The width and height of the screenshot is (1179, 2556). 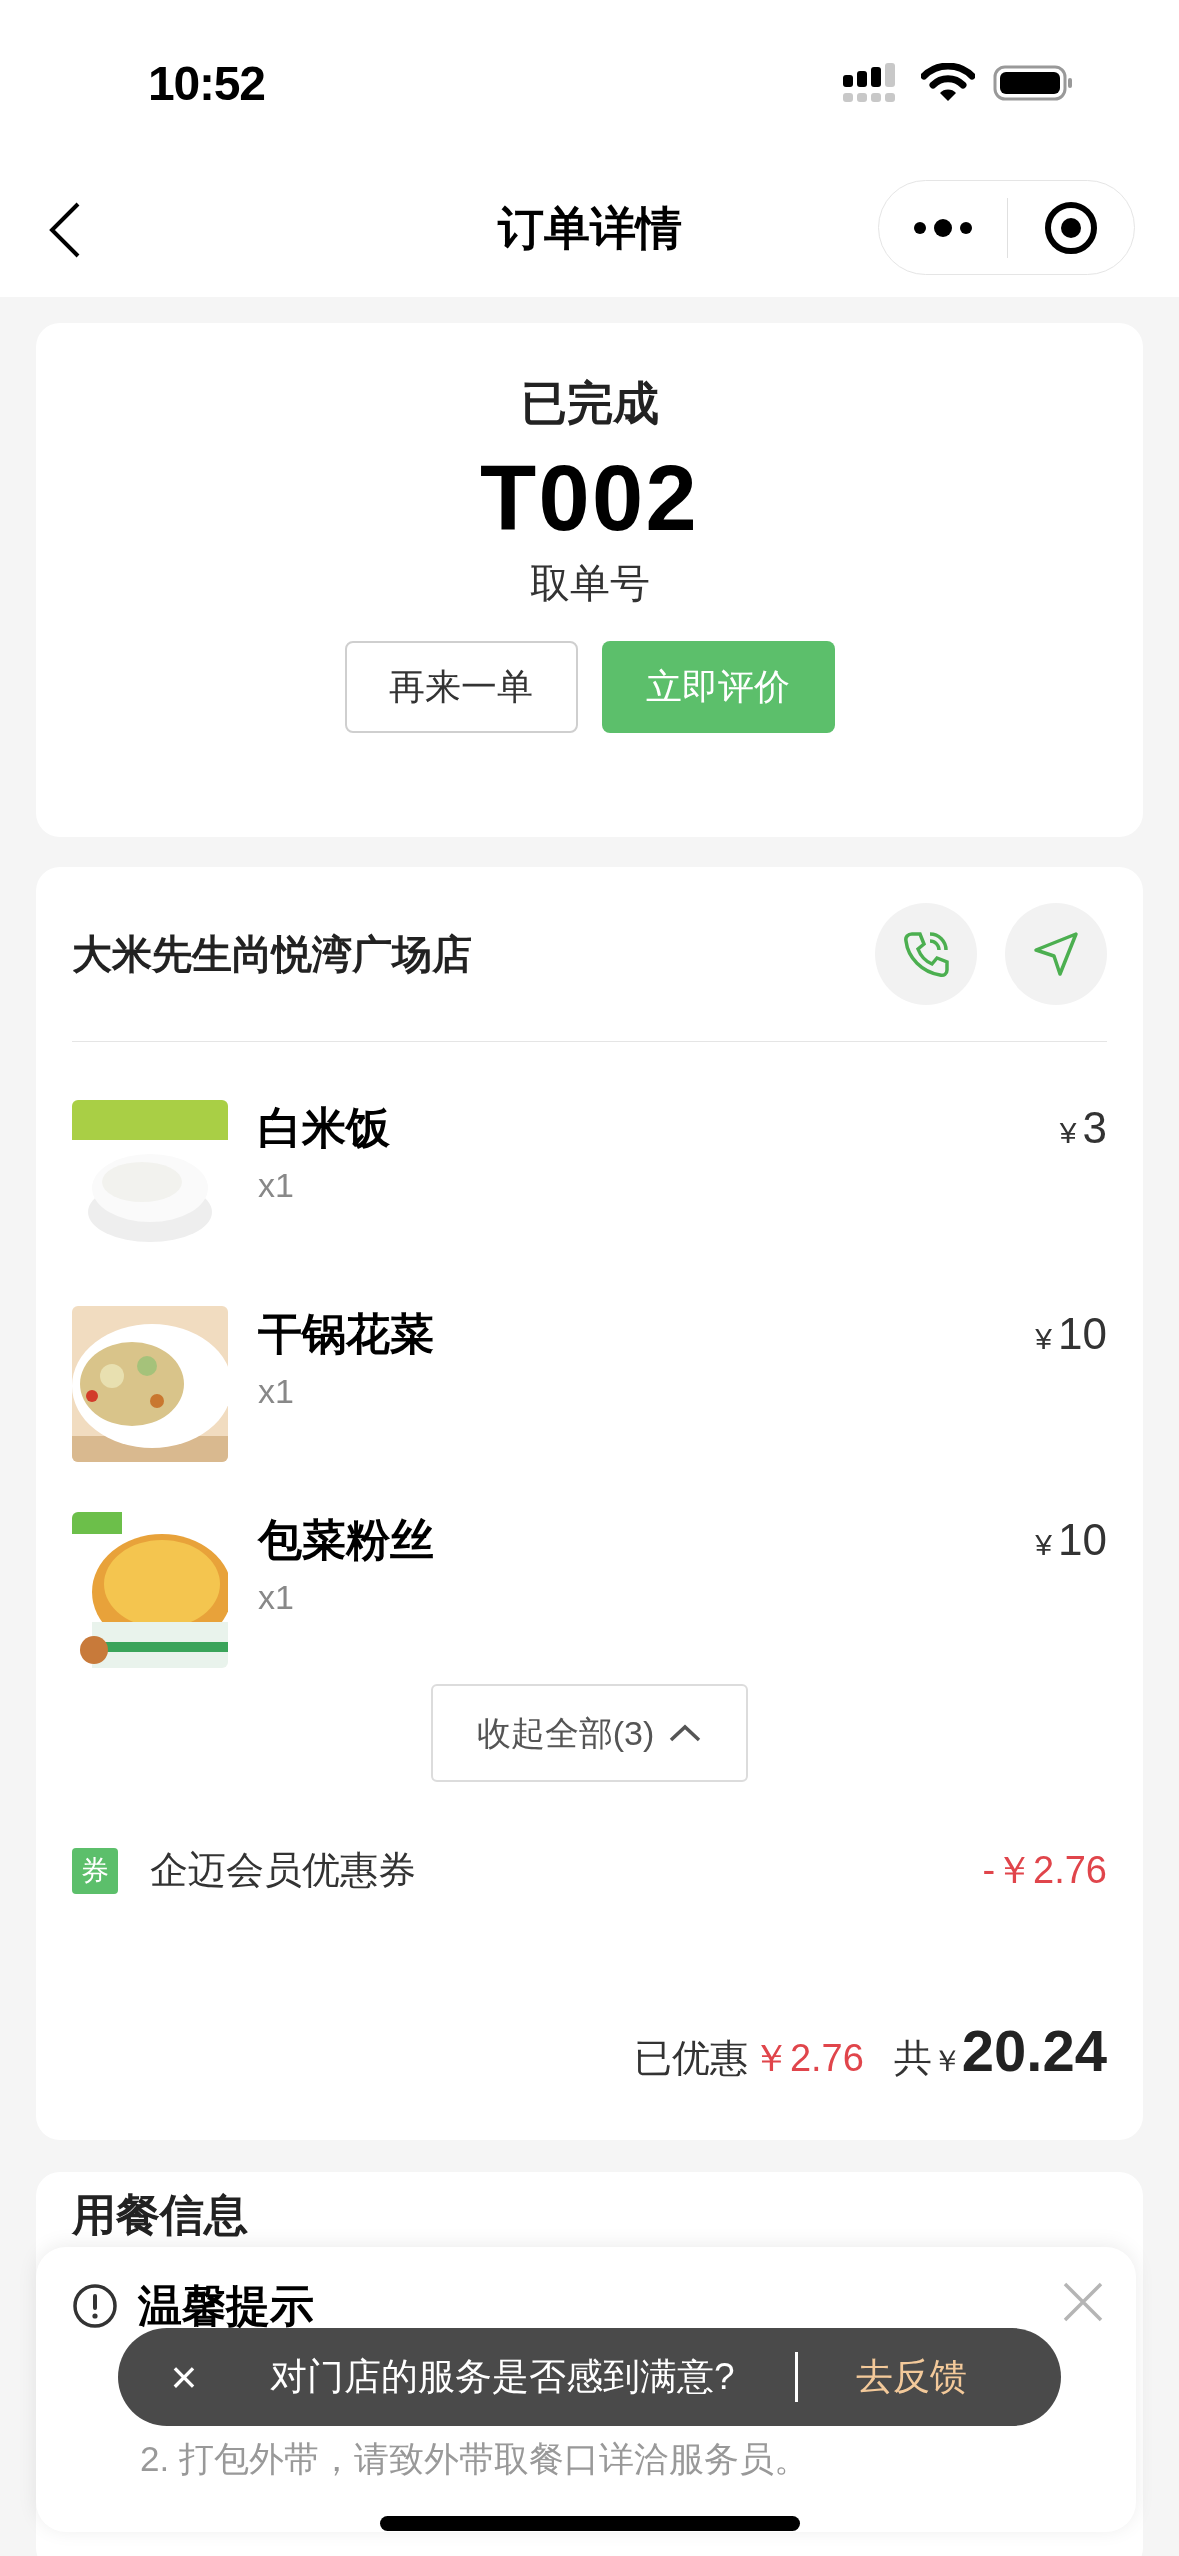 I want to click on store-name: 大米先生尚悦湾广场店, so click(x=272, y=954).